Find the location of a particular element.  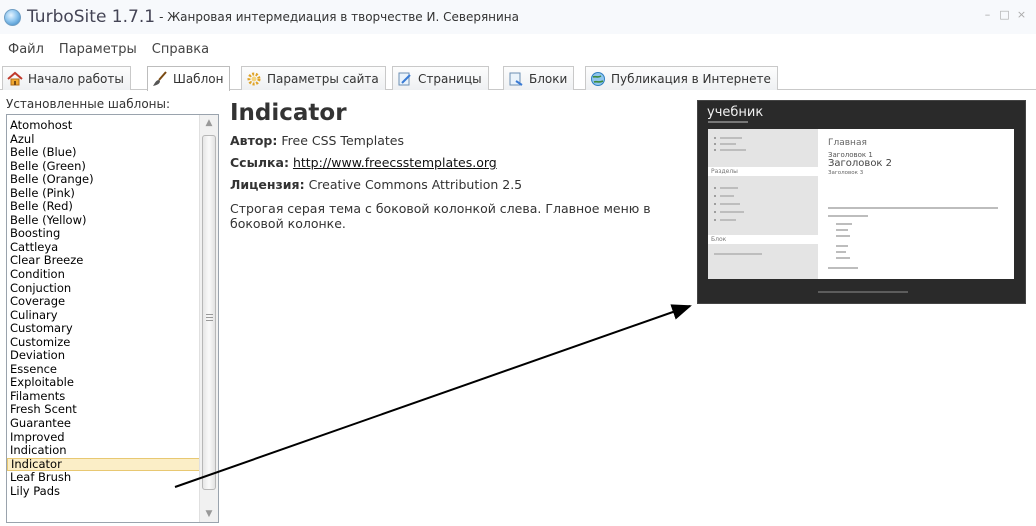

preview-brand: учебник is located at coordinates (735, 112).